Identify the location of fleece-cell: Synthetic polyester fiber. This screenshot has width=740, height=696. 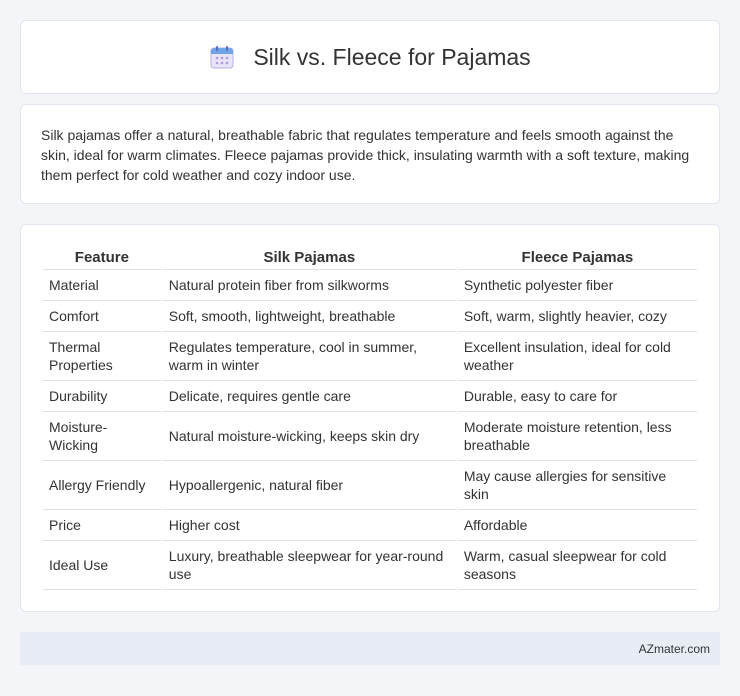
(577, 285).